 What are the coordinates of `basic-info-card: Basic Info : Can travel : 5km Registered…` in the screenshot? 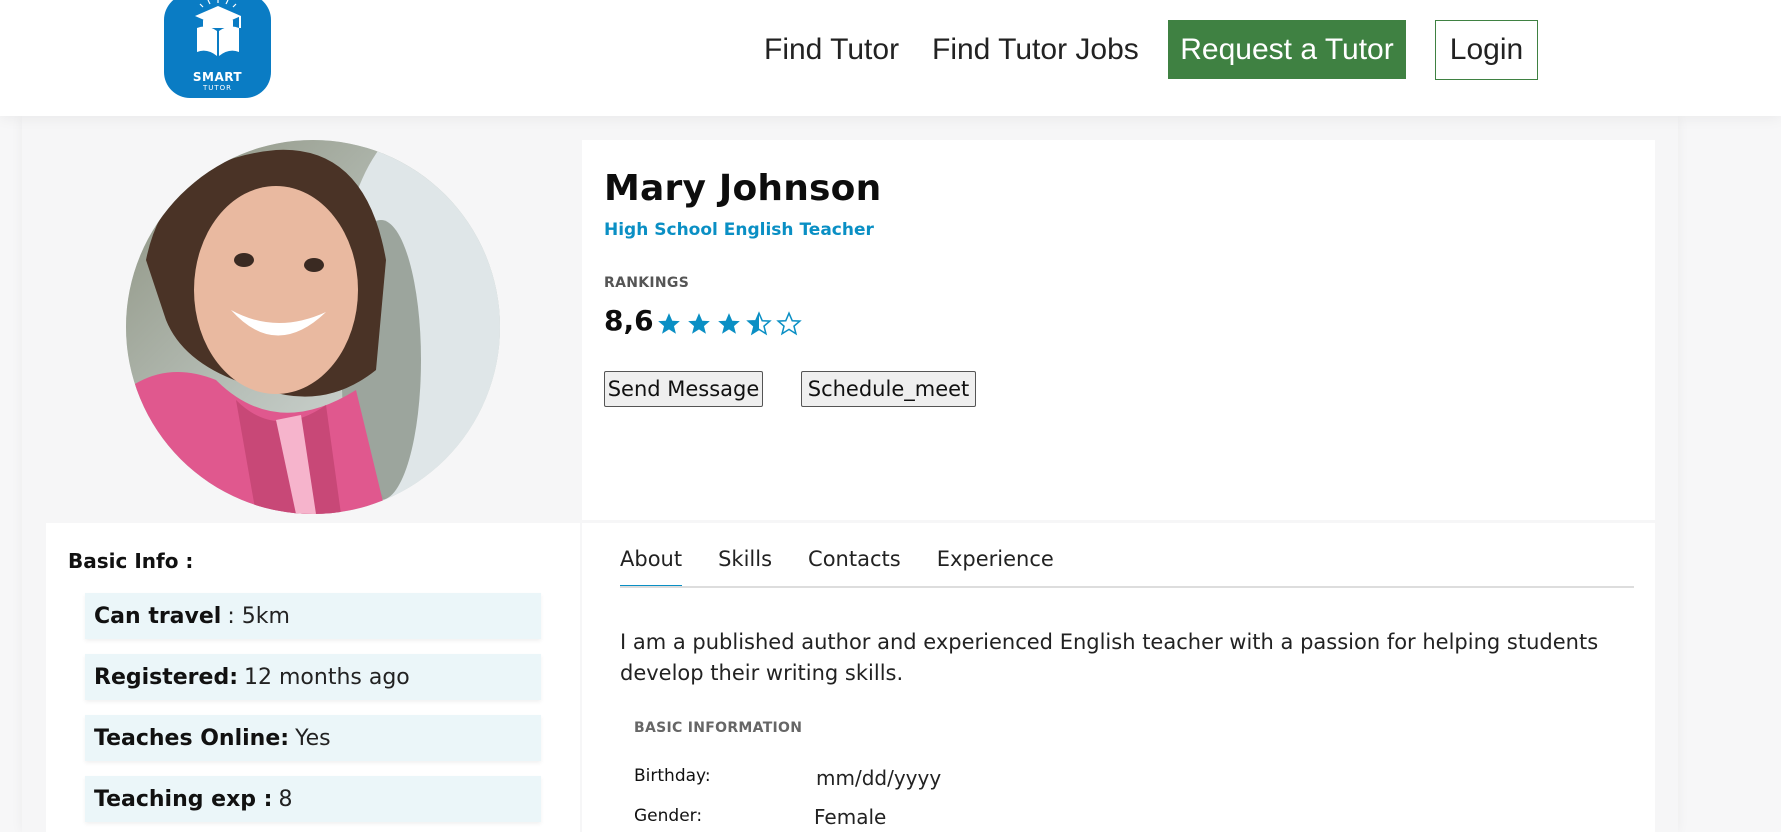 It's located at (313, 677).